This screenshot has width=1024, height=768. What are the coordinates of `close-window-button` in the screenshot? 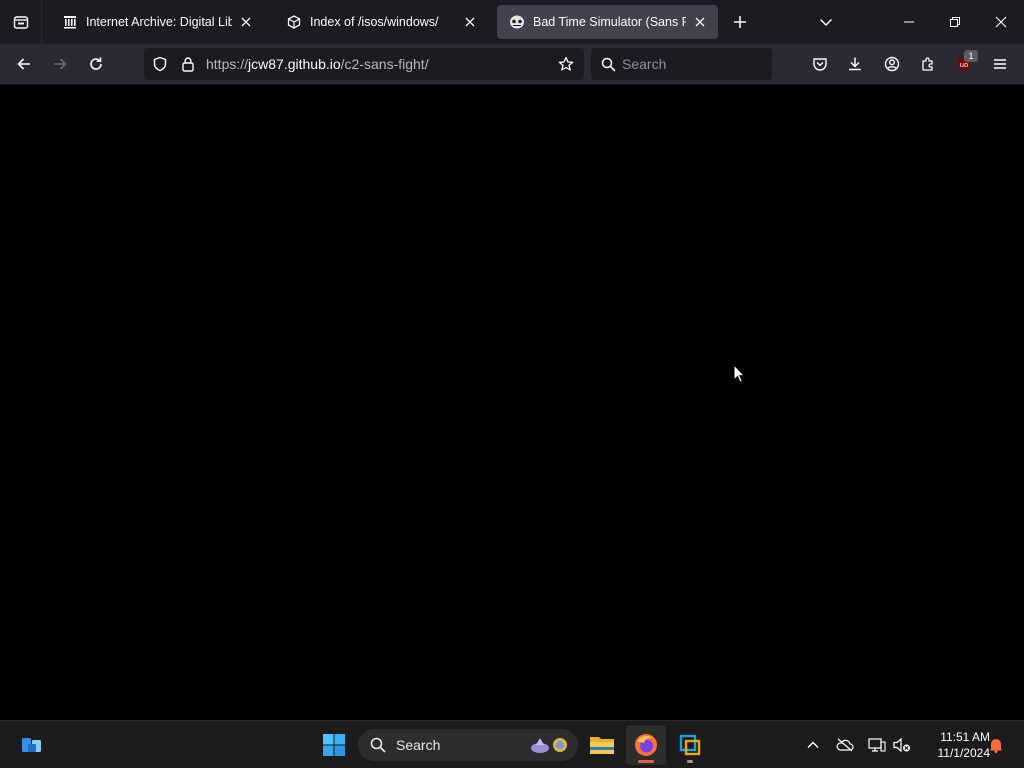 It's located at (1001, 22).